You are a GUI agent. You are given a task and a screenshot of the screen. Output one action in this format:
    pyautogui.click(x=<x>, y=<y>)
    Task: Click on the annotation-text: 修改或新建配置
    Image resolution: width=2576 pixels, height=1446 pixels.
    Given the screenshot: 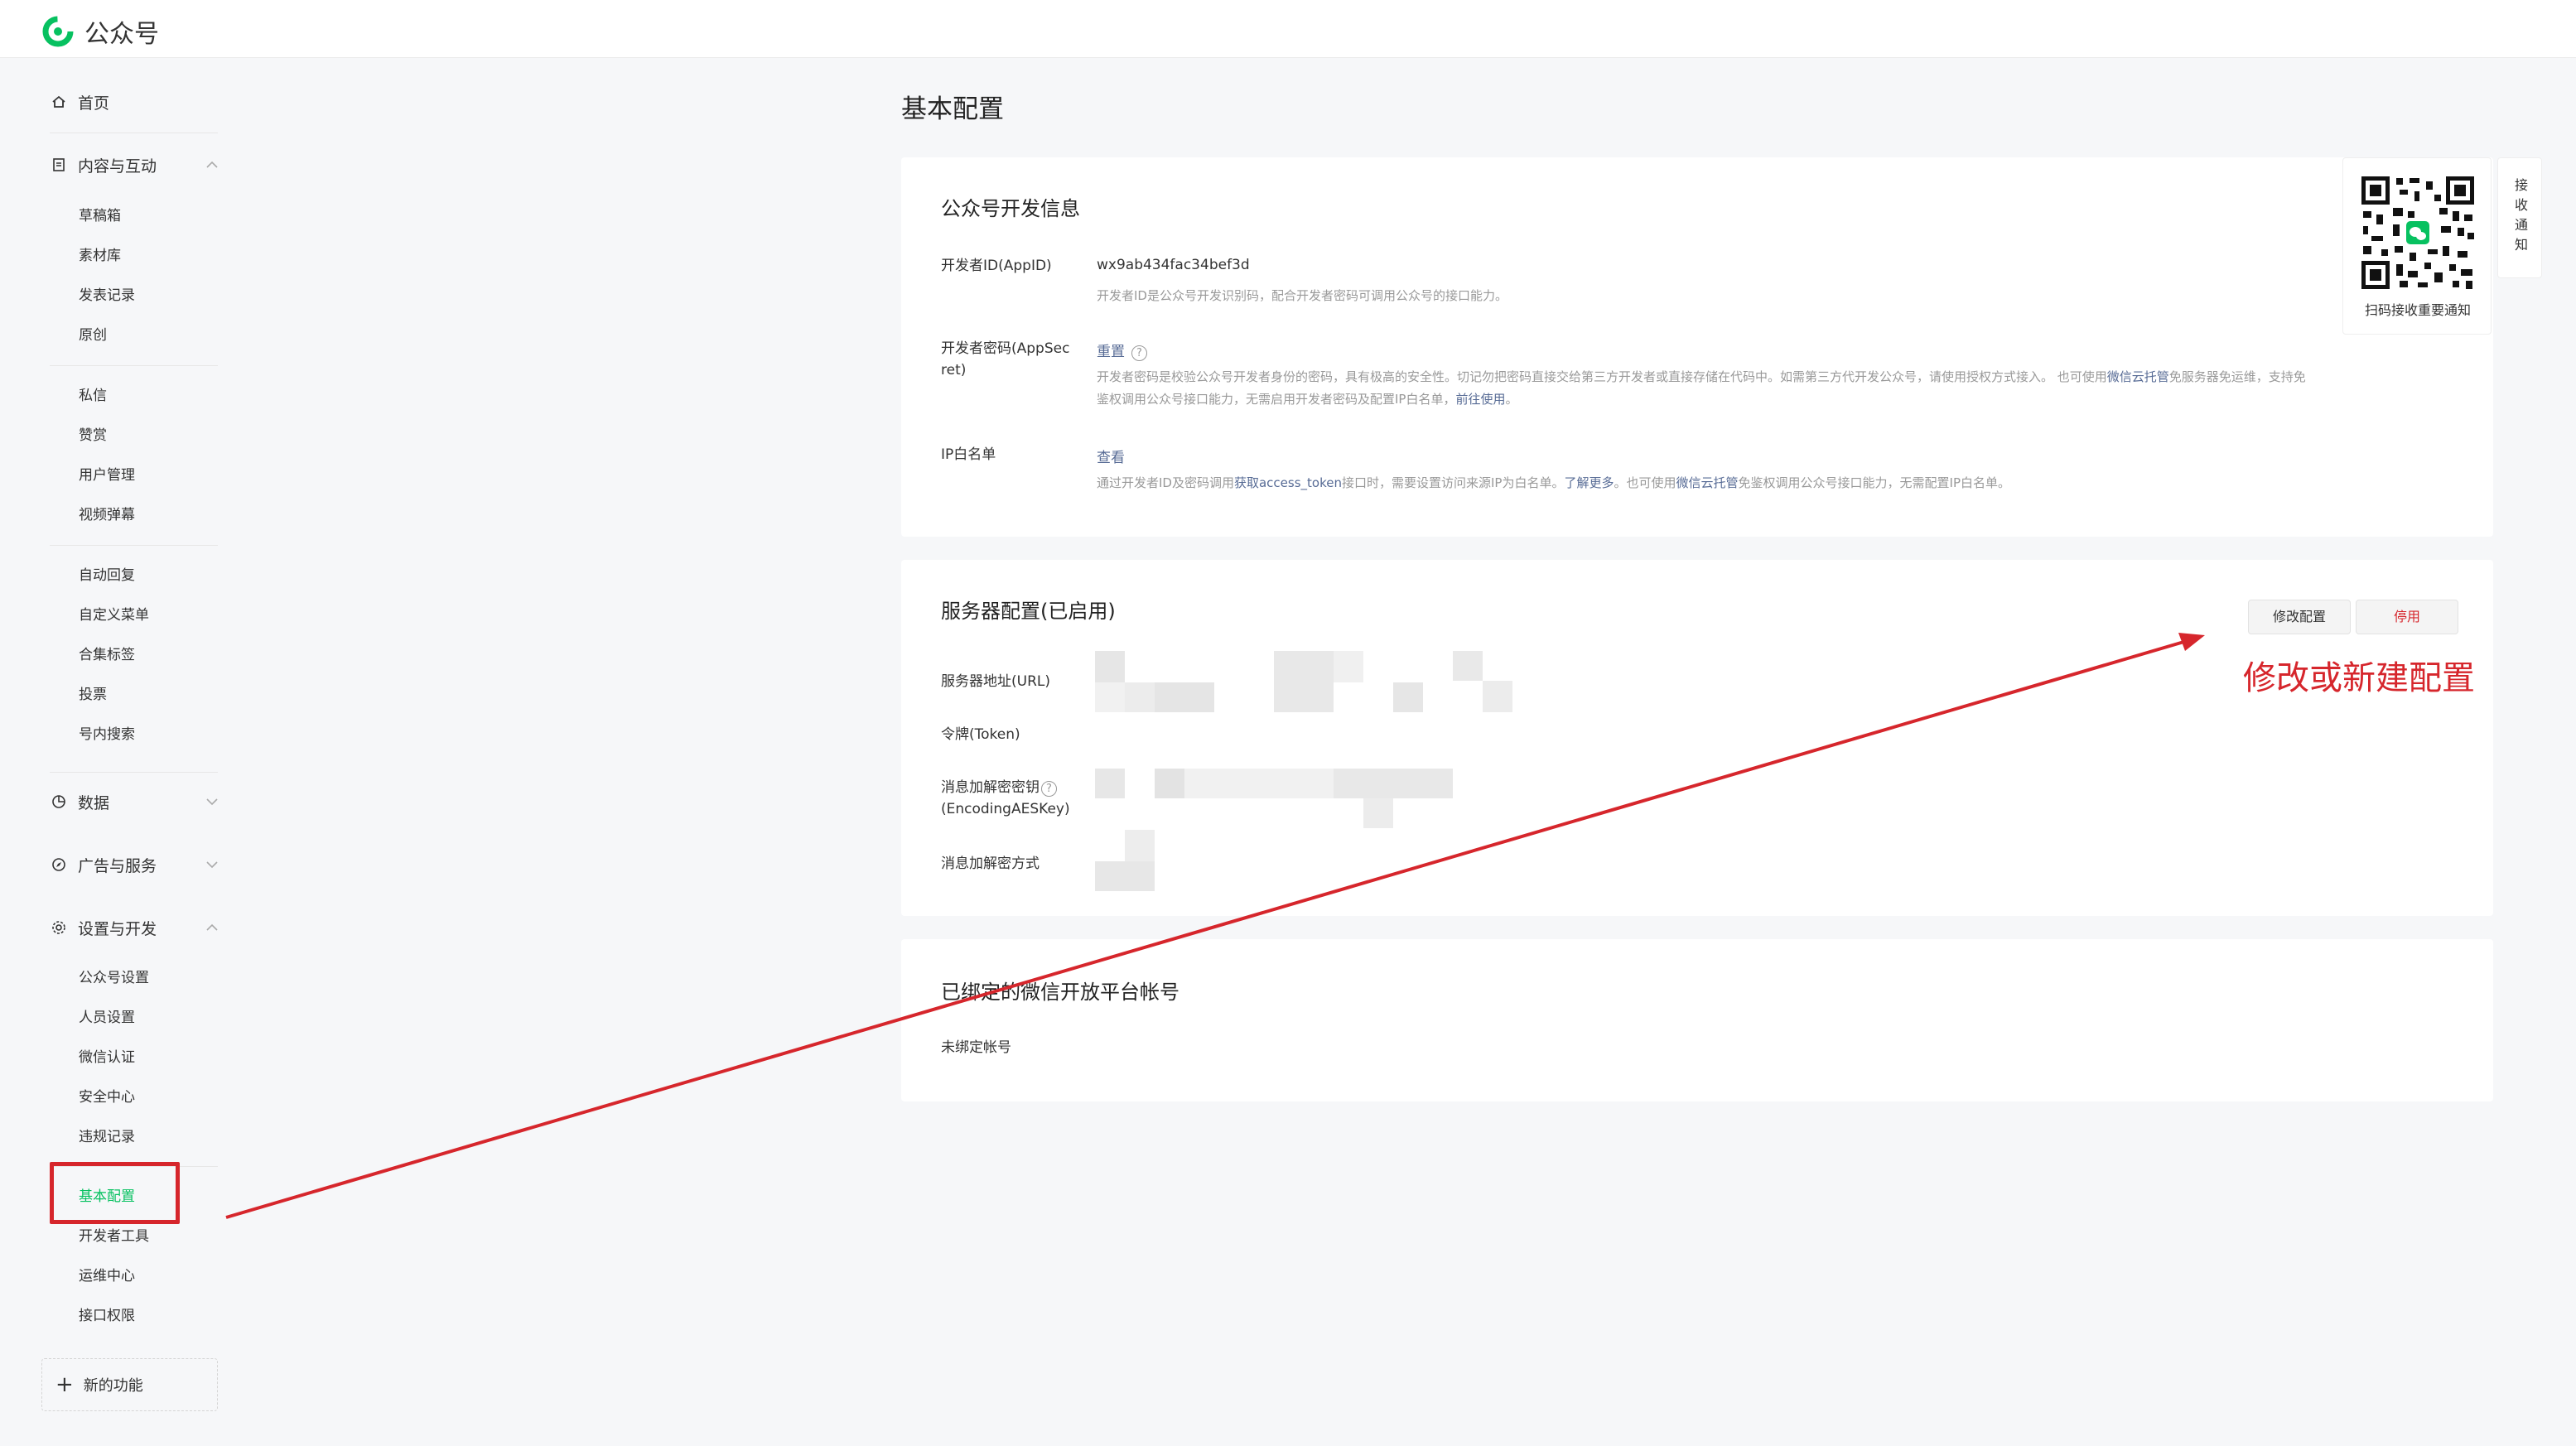 What is the action you would take?
    pyautogui.click(x=2359, y=678)
    